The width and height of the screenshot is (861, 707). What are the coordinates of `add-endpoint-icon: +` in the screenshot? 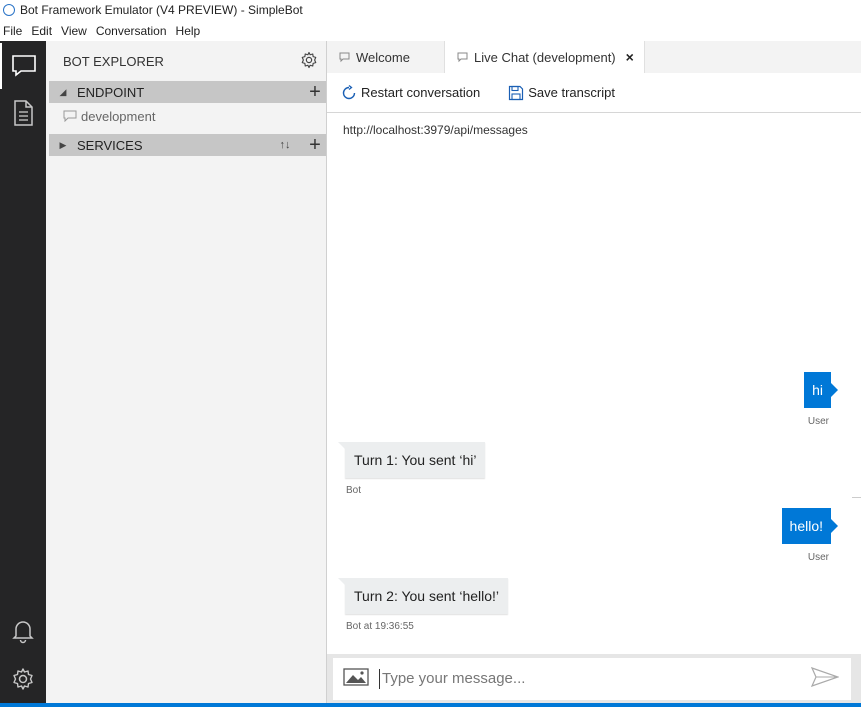 It's located at (315, 92).